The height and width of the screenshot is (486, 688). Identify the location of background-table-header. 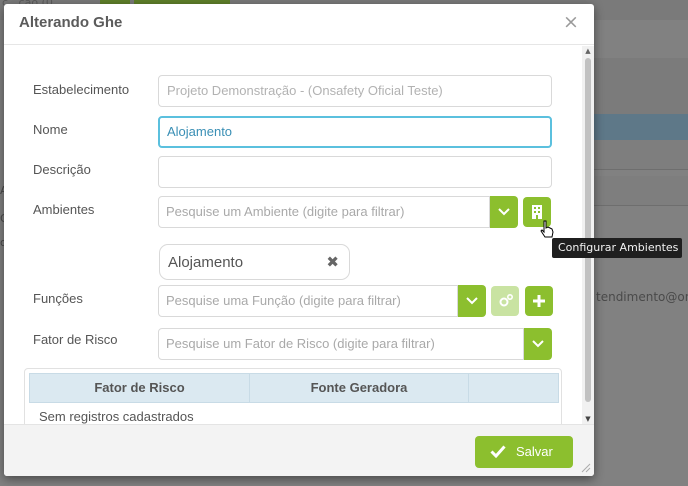
(641, 127).